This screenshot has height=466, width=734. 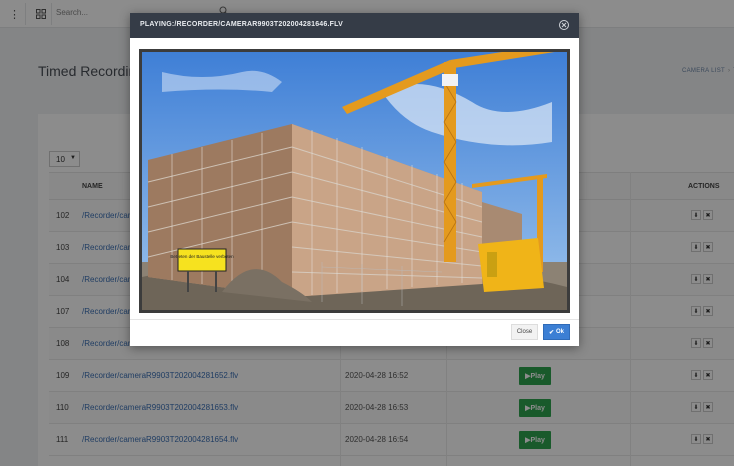 What do you see at coordinates (551, 332) in the screenshot?
I see `check-icon: ✔` at bounding box center [551, 332].